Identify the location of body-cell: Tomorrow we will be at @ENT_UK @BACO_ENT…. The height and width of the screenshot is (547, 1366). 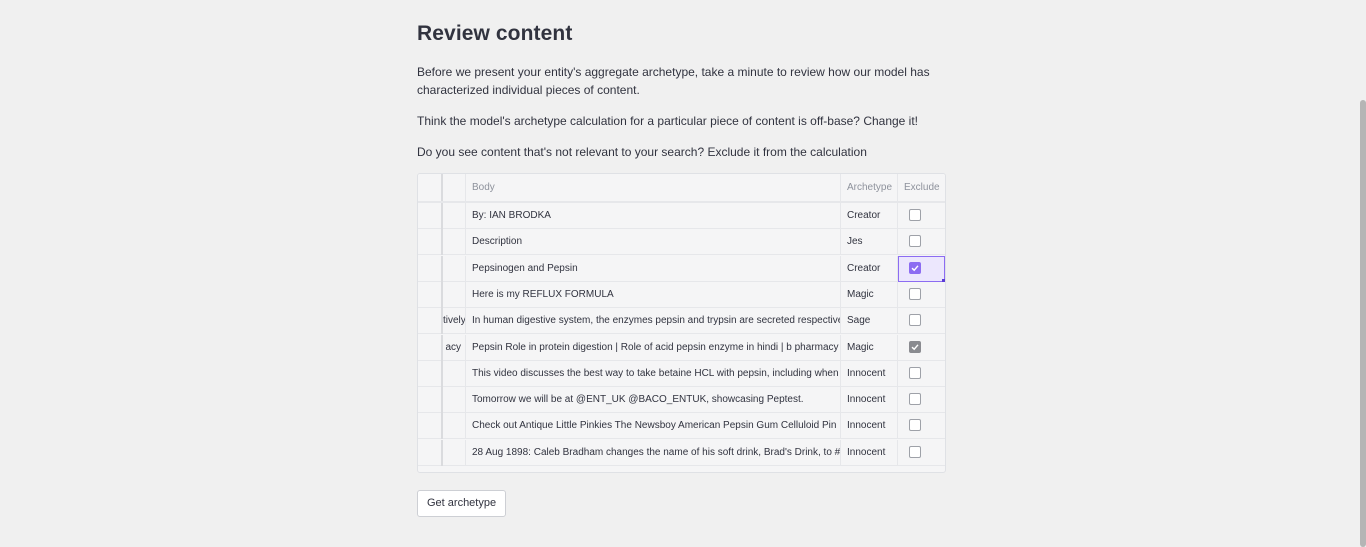
(653, 400).